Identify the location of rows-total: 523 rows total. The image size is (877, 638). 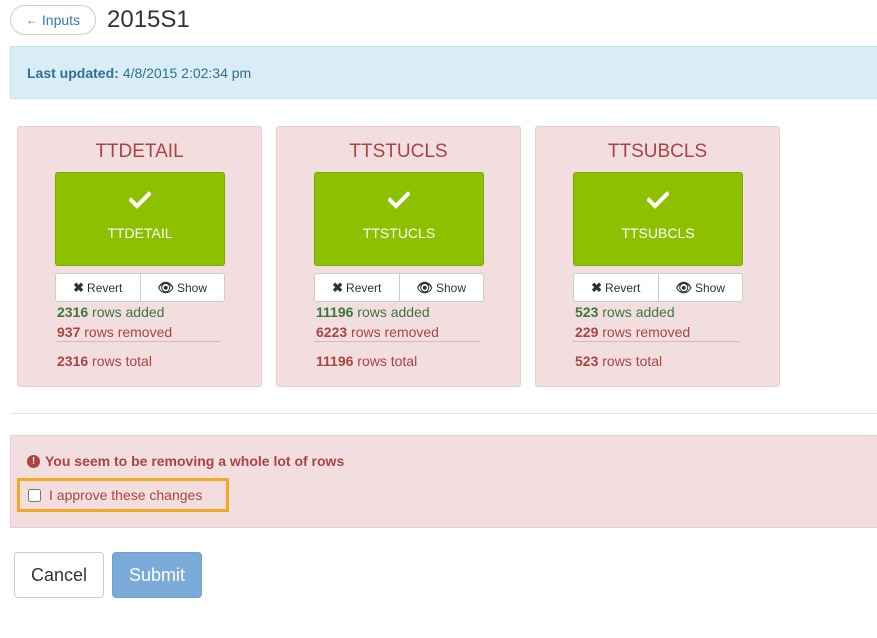
(619, 361).